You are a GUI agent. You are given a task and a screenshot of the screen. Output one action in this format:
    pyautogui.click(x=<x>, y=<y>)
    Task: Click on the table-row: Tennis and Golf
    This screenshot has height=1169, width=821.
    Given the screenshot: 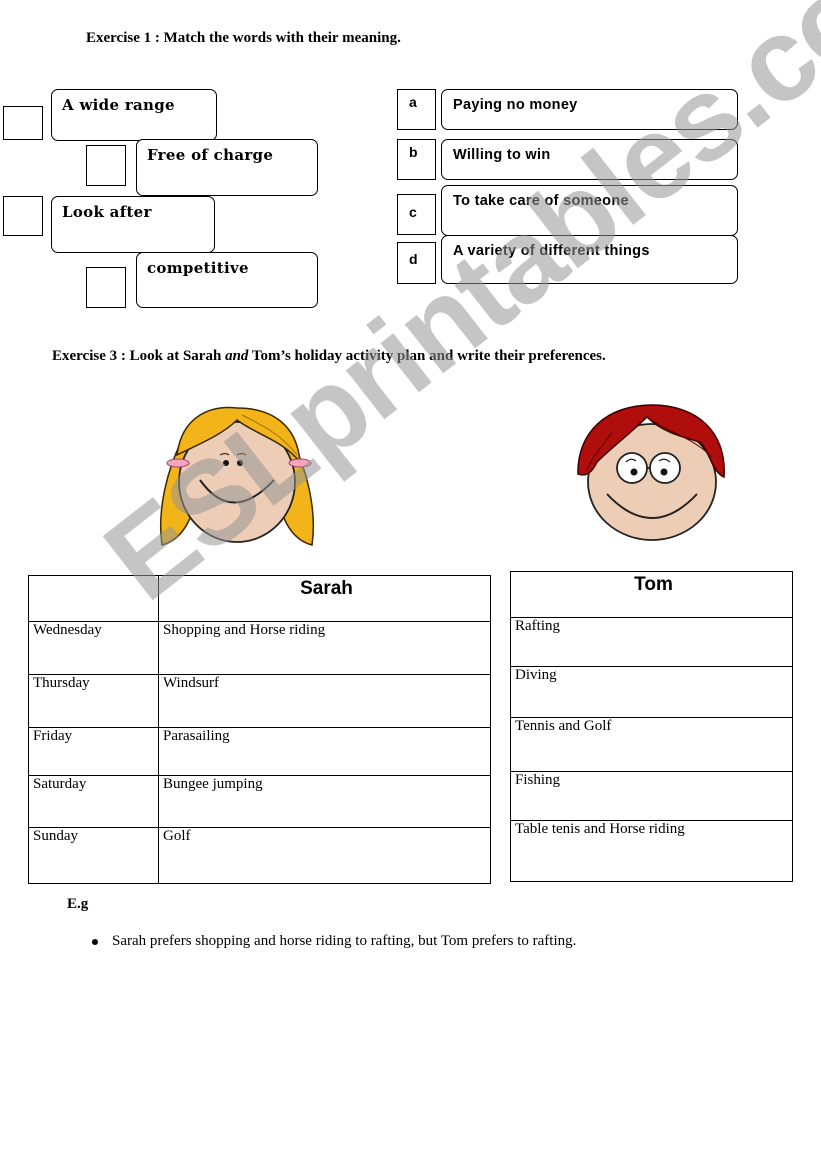 What is the action you would take?
    pyautogui.click(x=651, y=744)
    